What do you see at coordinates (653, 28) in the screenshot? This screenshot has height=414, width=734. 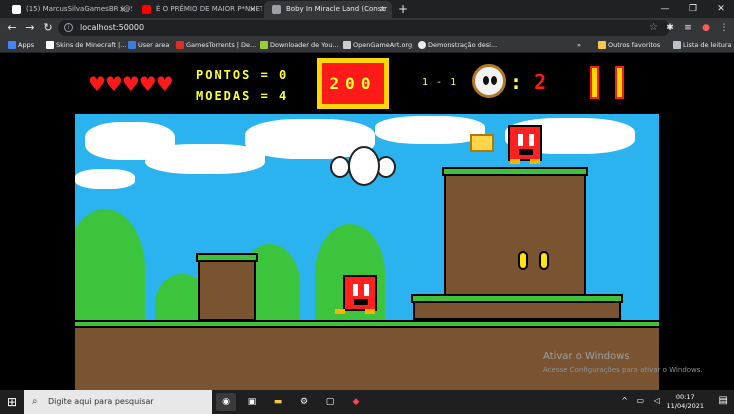 I see `bookmark-star-icon: ☆` at bounding box center [653, 28].